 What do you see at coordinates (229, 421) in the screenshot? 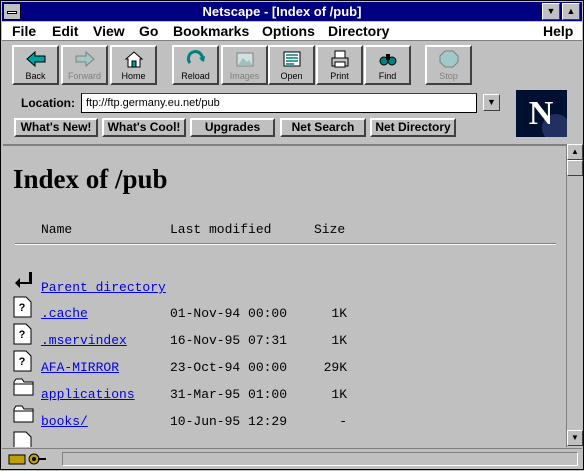
I see `file-date: 10-Jun-95 12:29` at bounding box center [229, 421].